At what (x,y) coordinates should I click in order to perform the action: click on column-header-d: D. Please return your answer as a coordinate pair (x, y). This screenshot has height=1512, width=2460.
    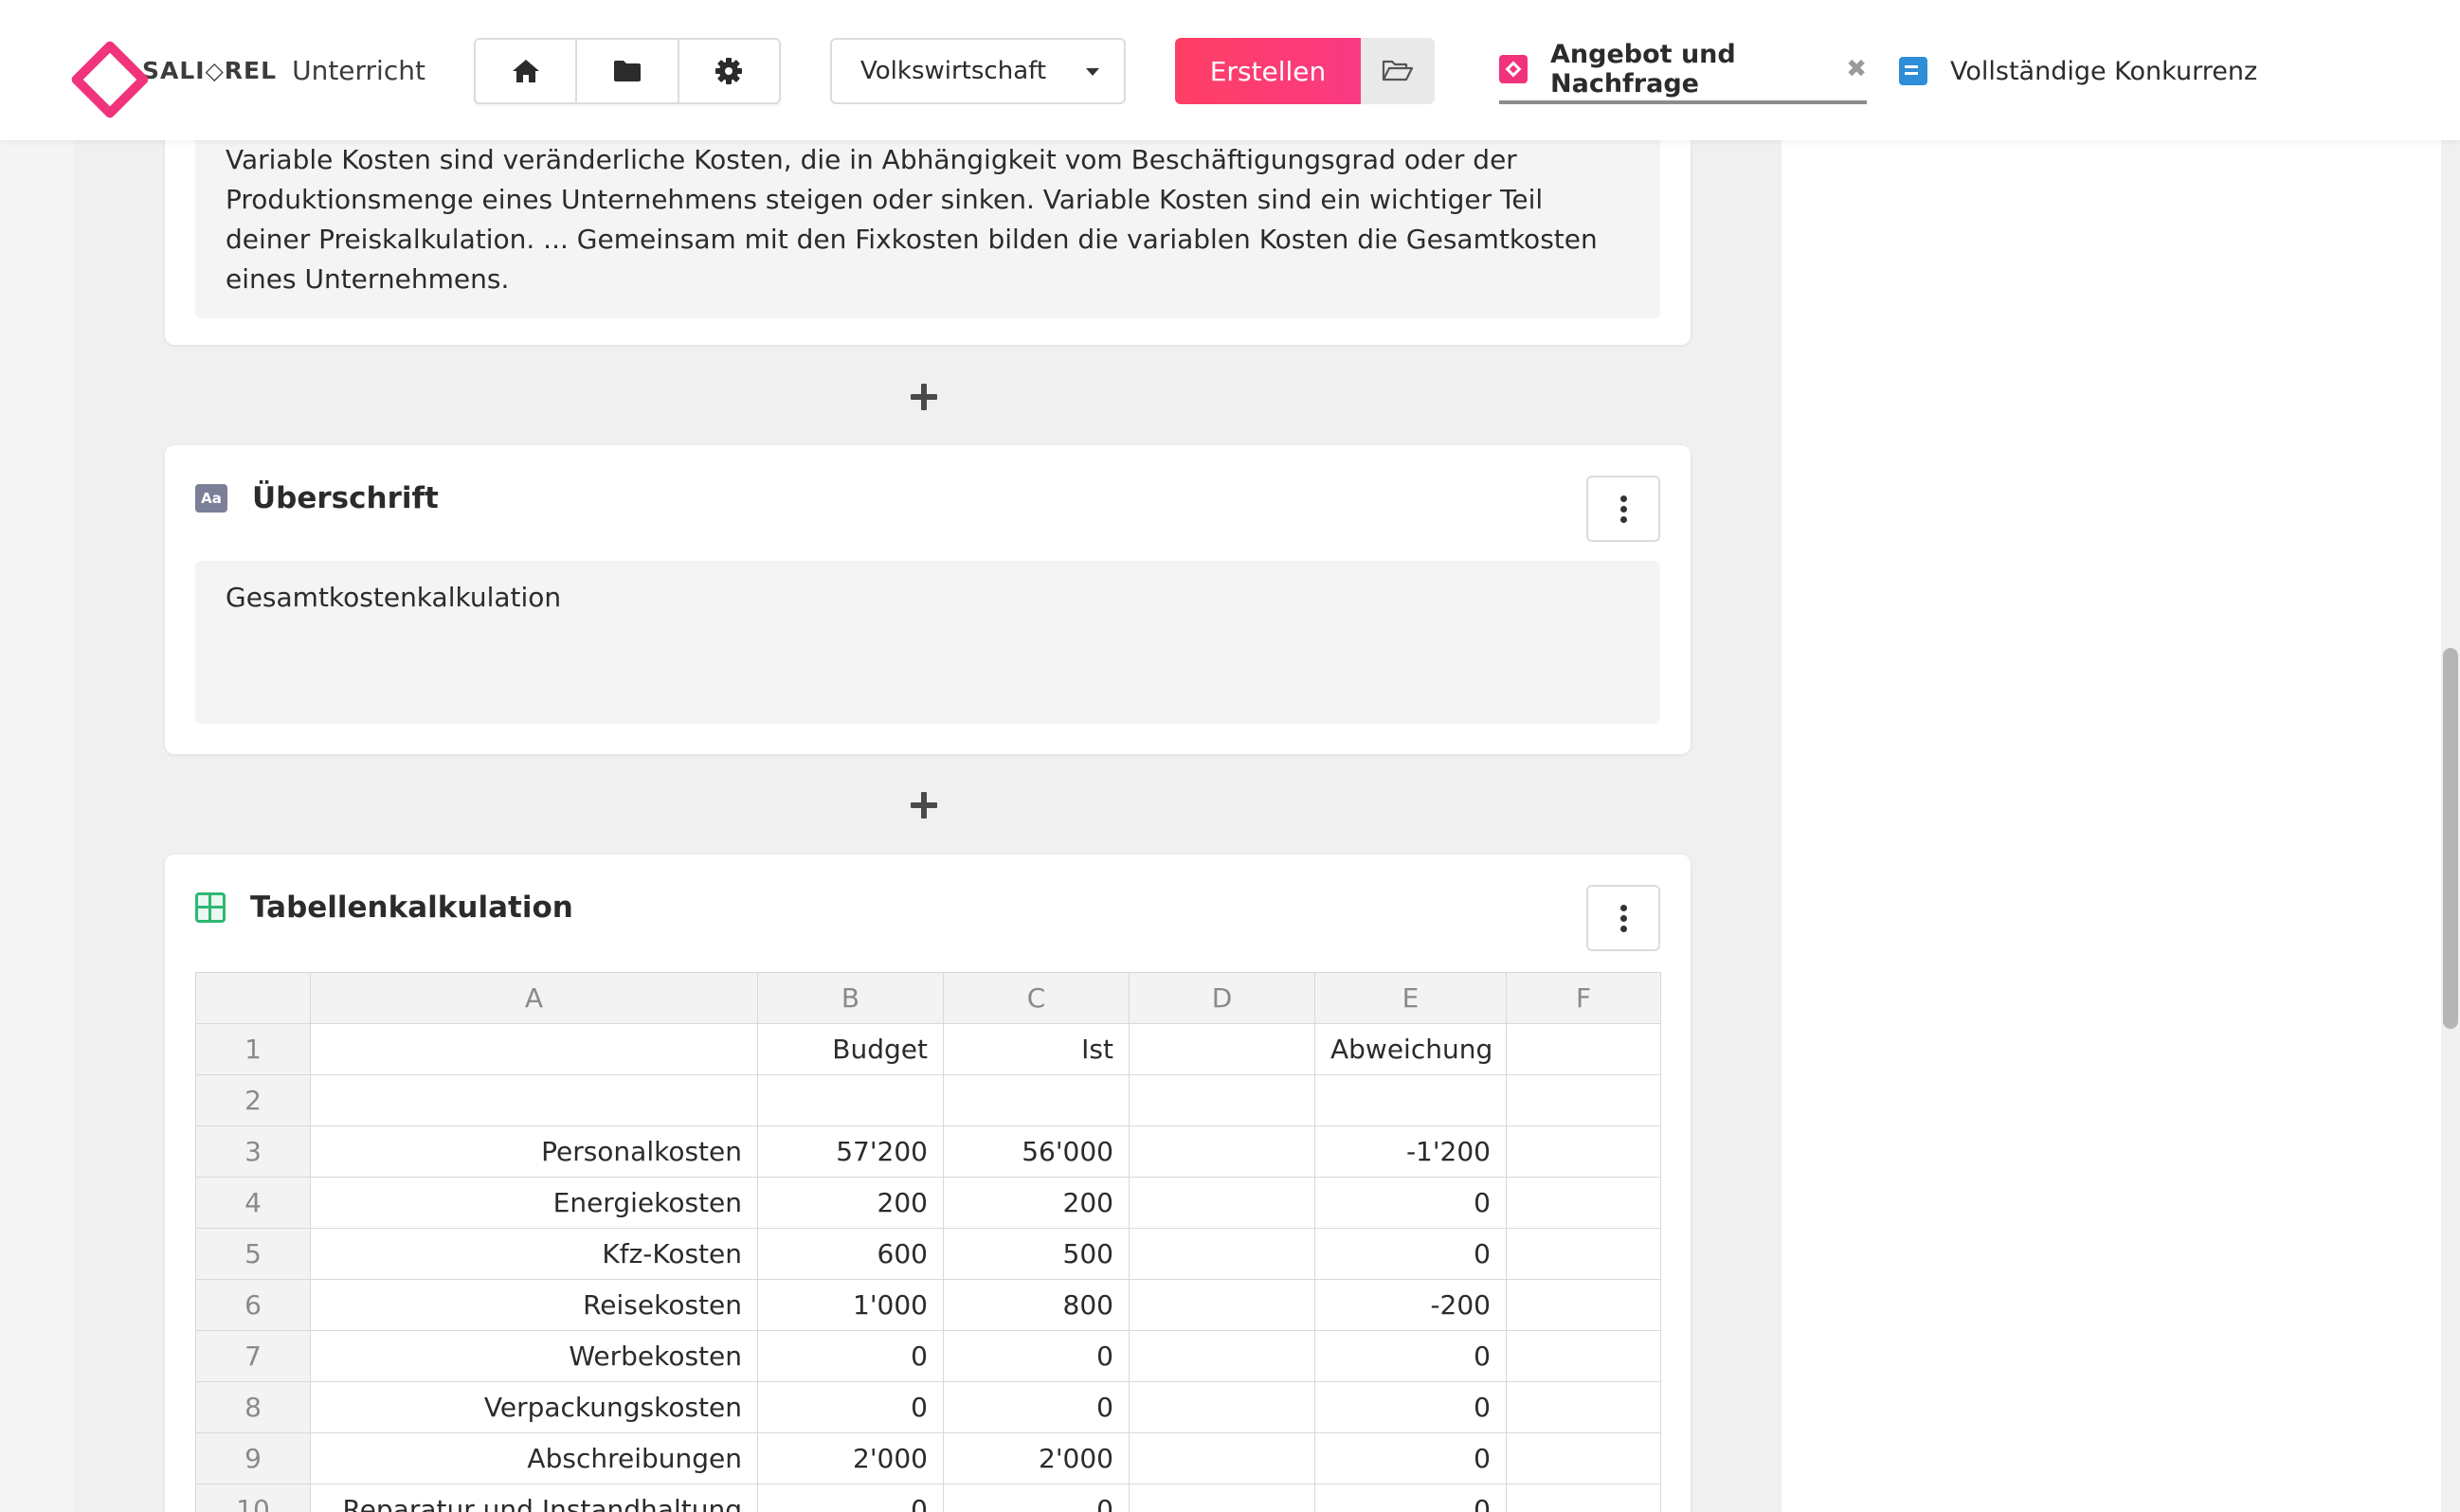
    Looking at the image, I should click on (1222, 998).